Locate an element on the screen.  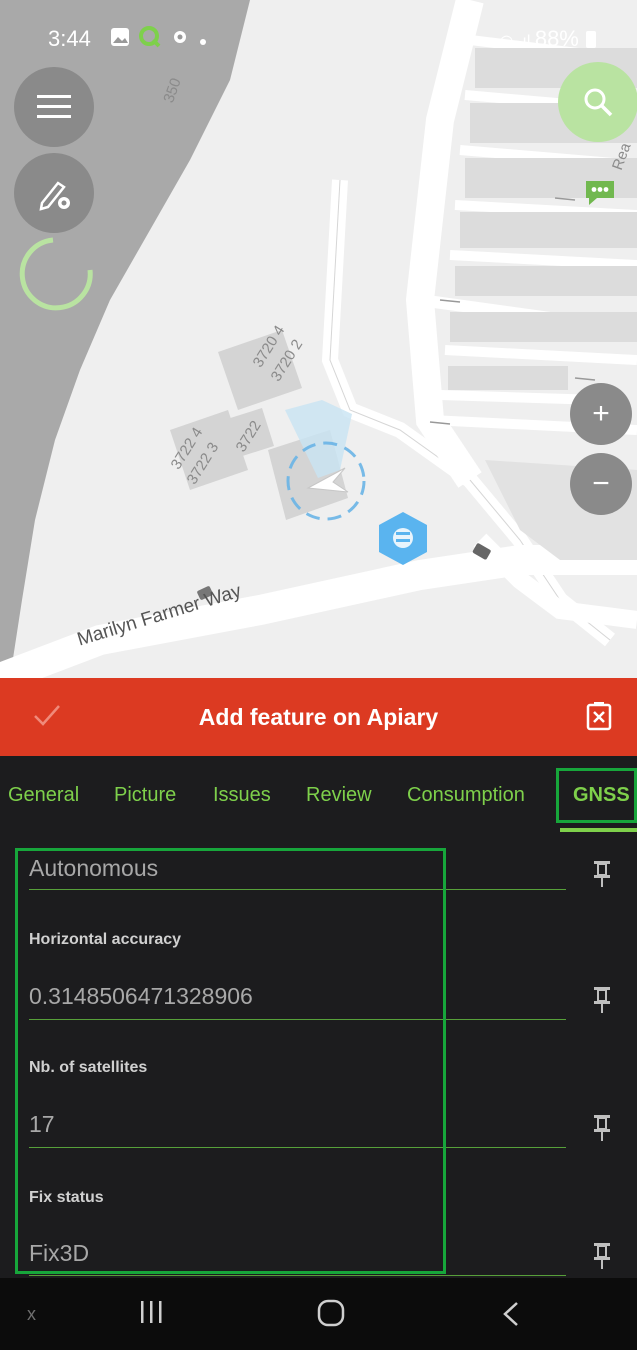
home-button is located at coordinates (331, 1315).